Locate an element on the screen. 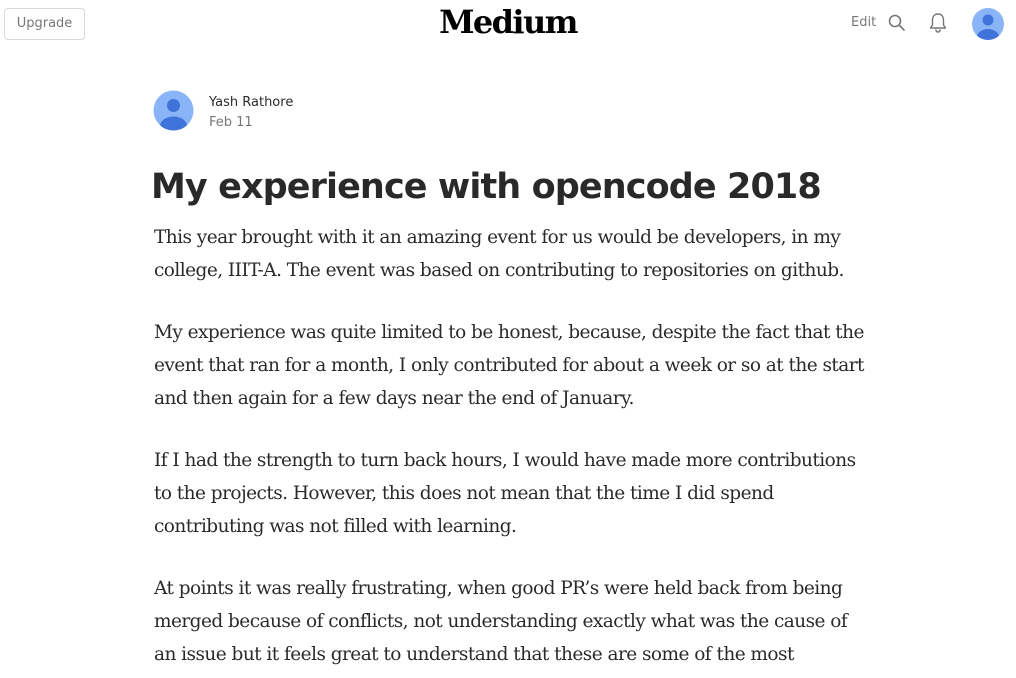 The width and height of the screenshot is (1016, 678). edit-link: Edit is located at coordinates (863, 23).